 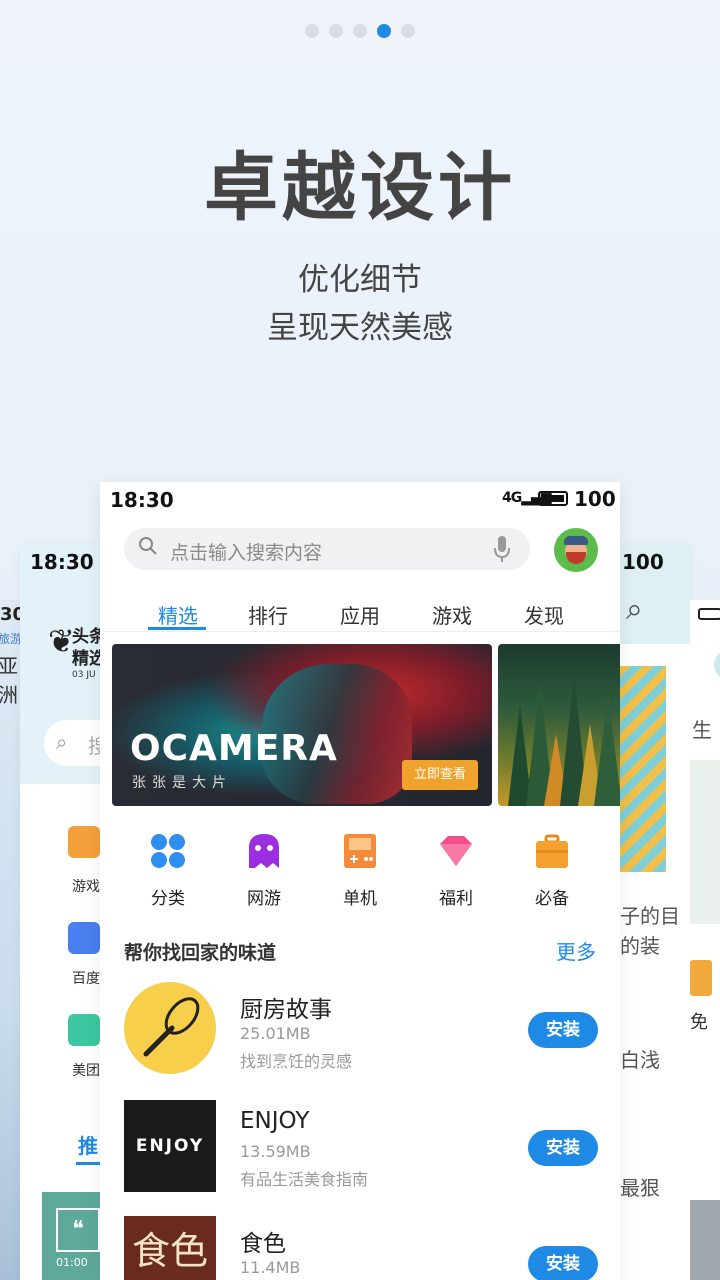 What do you see at coordinates (576, 558) in the screenshot?
I see `avatar-beard` at bounding box center [576, 558].